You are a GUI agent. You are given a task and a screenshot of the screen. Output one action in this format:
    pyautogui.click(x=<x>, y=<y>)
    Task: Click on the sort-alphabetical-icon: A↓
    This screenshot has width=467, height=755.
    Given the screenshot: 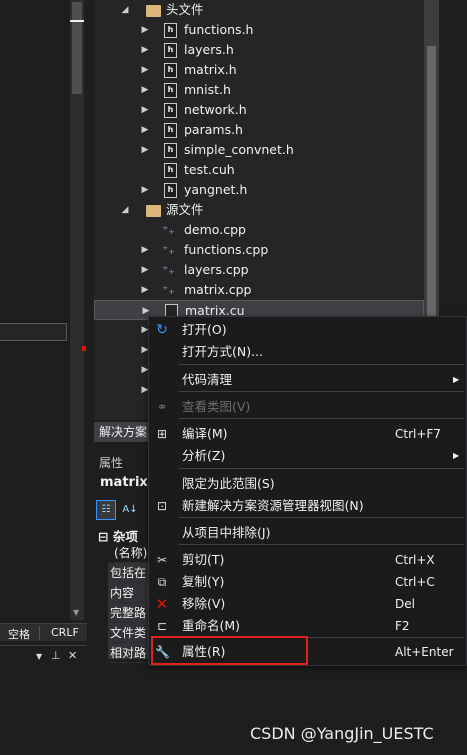 What is the action you would take?
    pyautogui.click(x=130, y=510)
    